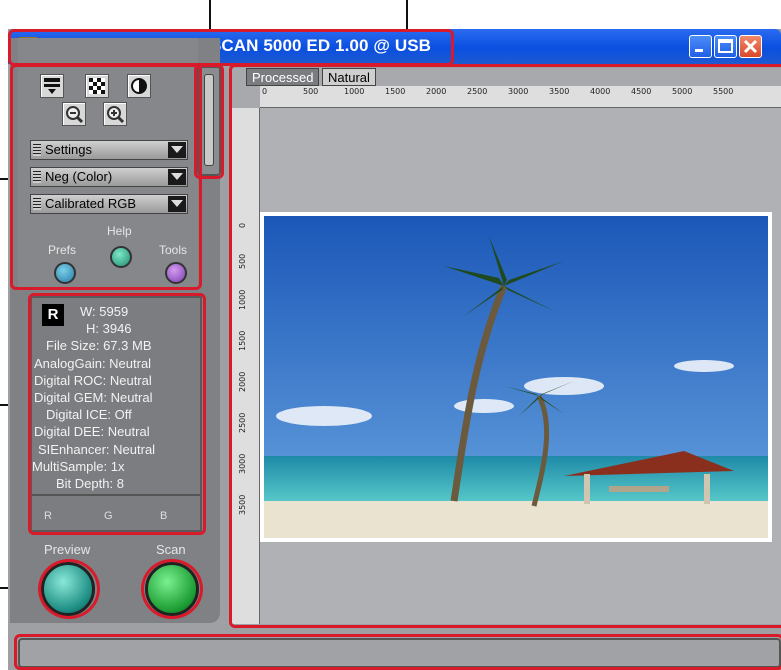 The image size is (781, 670). What do you see at coordinates (117, 414) in the screenshot?
I see `highlight-info` at bounding box center [117, 414].